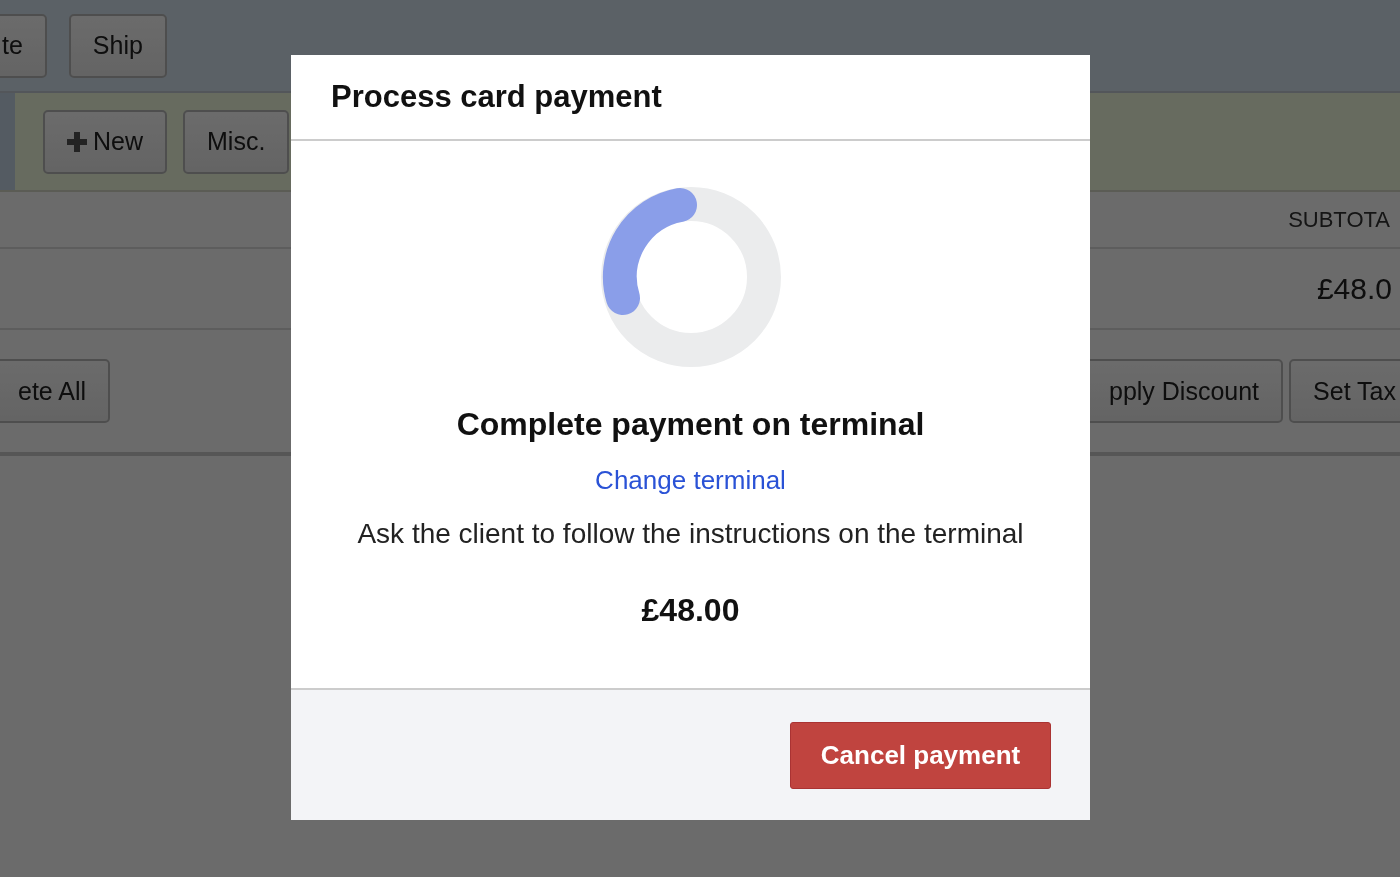 Image resolution: width=1400 pixels, height=877 pixels. I want to click on action-button: Misc., so click(236, 141).